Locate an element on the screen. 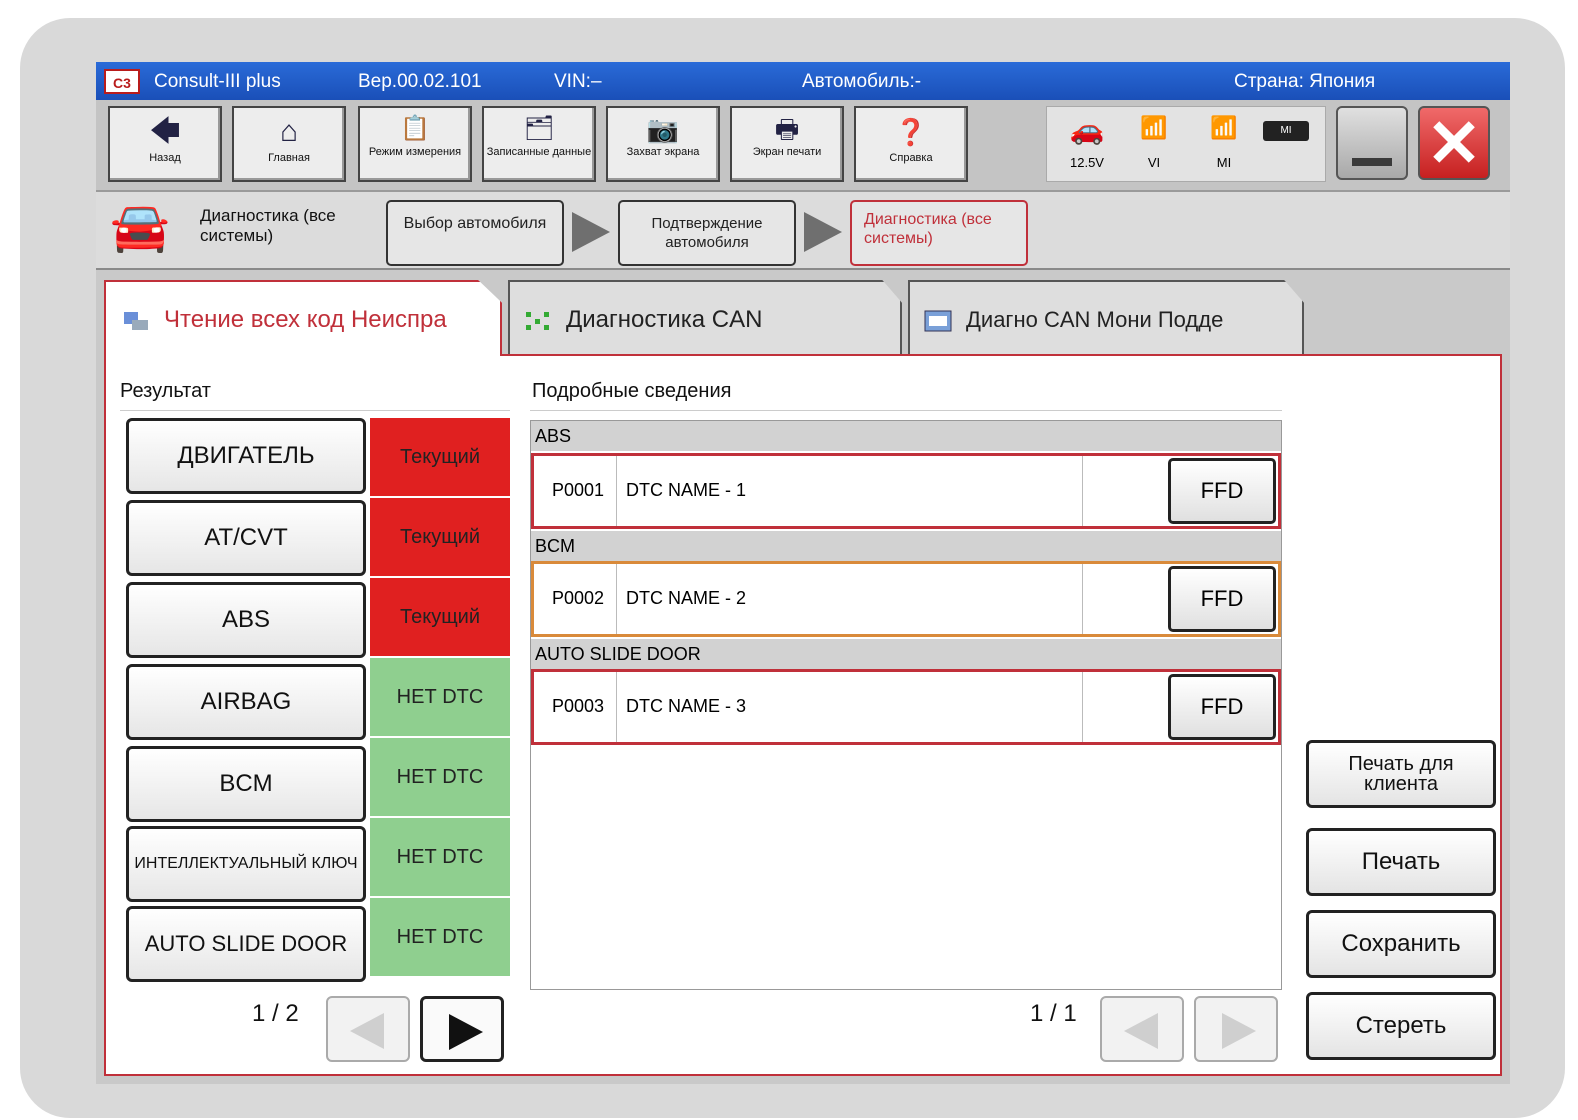 Image resolution: width=1578 pixels, height=1120 pixels. print-for-client-button: Печать для клиента is located at coordinates (1401, 774).